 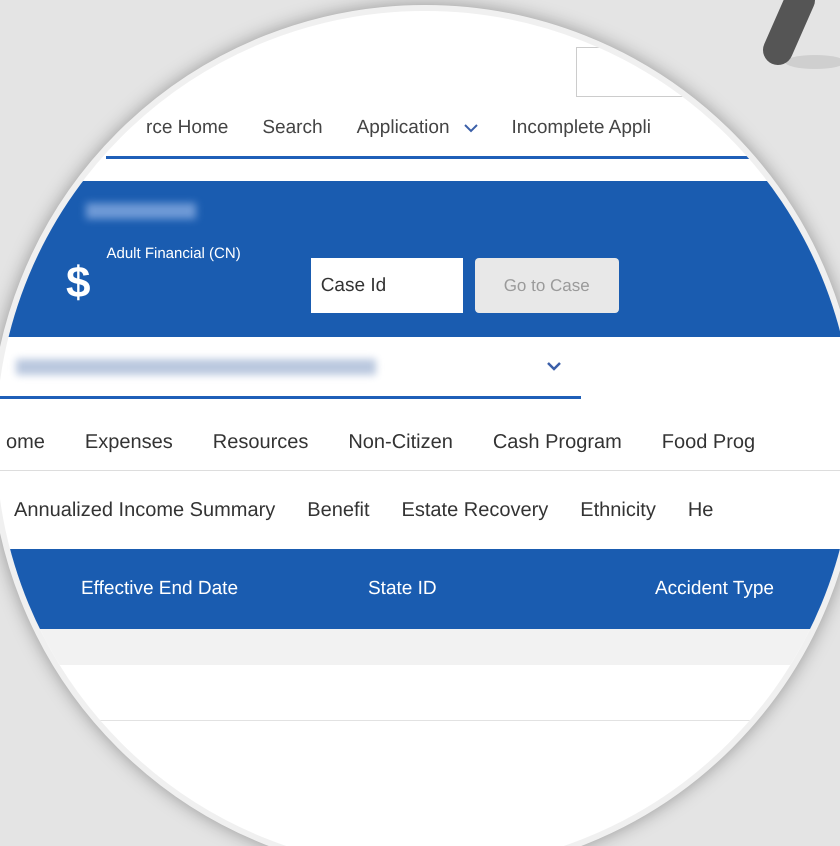 What do you see at coordinates (714, 588) in the screenshot?
I see `column-header: Accident Type` at bounding box center [714, 588].